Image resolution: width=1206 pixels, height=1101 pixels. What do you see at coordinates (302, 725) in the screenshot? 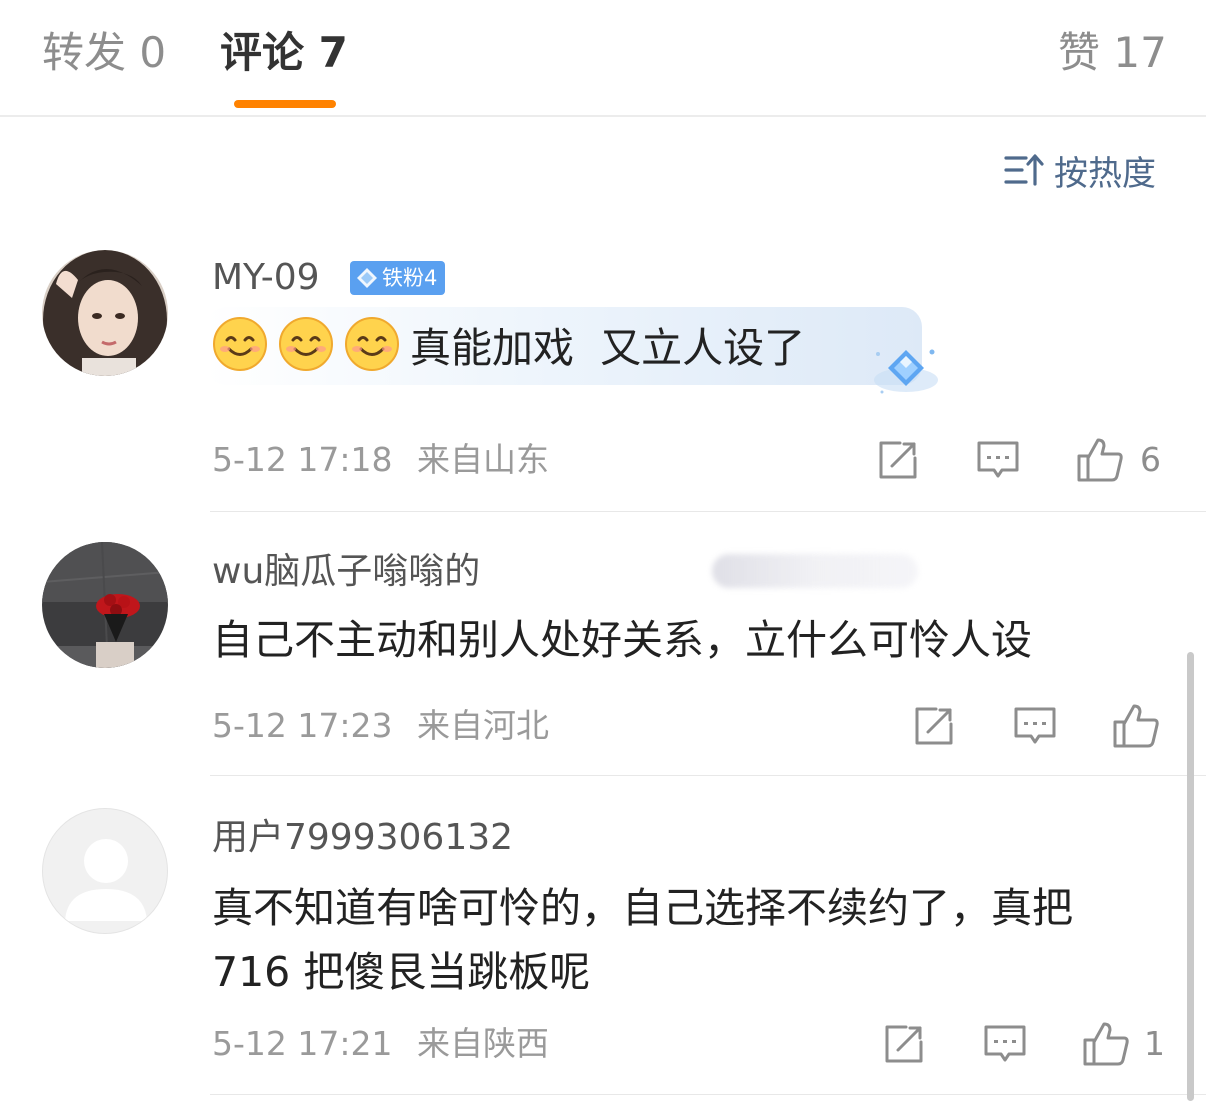
I see `comment-time: 5-12 17:23` at bounding box center [302, 725].